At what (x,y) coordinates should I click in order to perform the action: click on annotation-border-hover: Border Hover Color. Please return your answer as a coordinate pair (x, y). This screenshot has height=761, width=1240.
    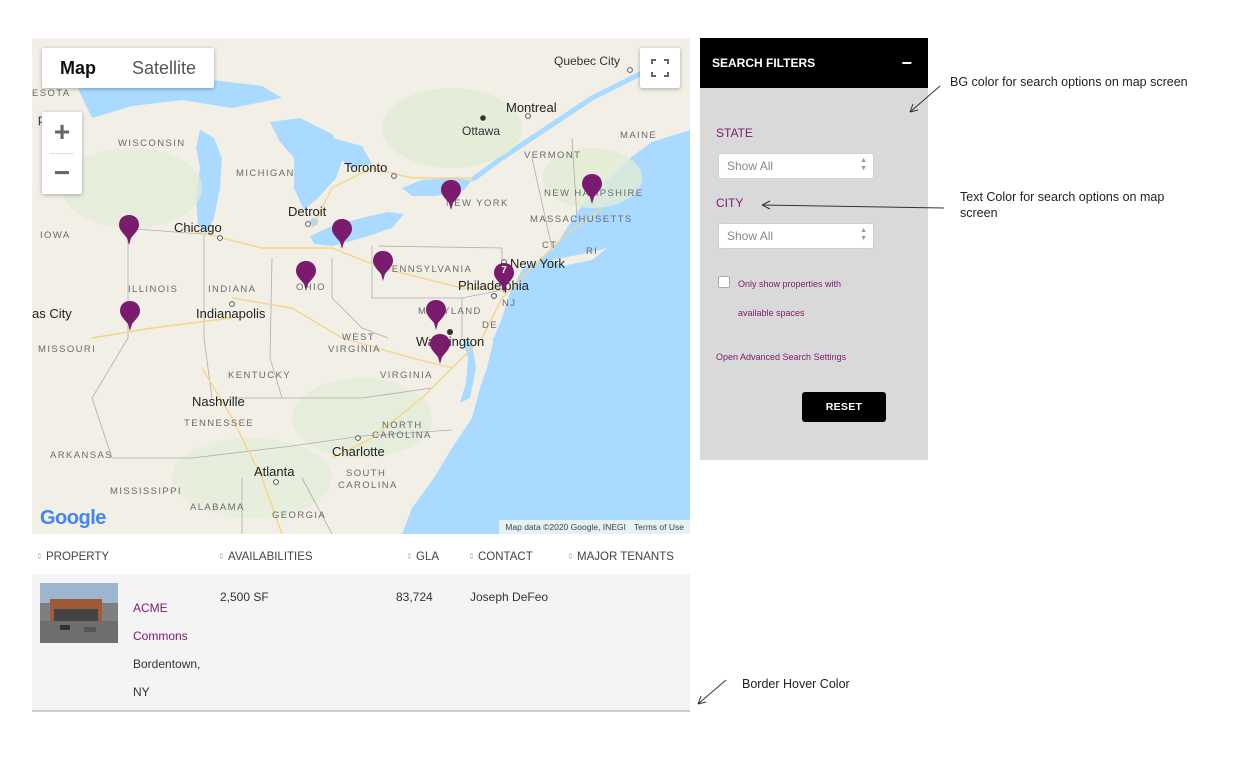
    Looking at the image, I should click on (796, 684).